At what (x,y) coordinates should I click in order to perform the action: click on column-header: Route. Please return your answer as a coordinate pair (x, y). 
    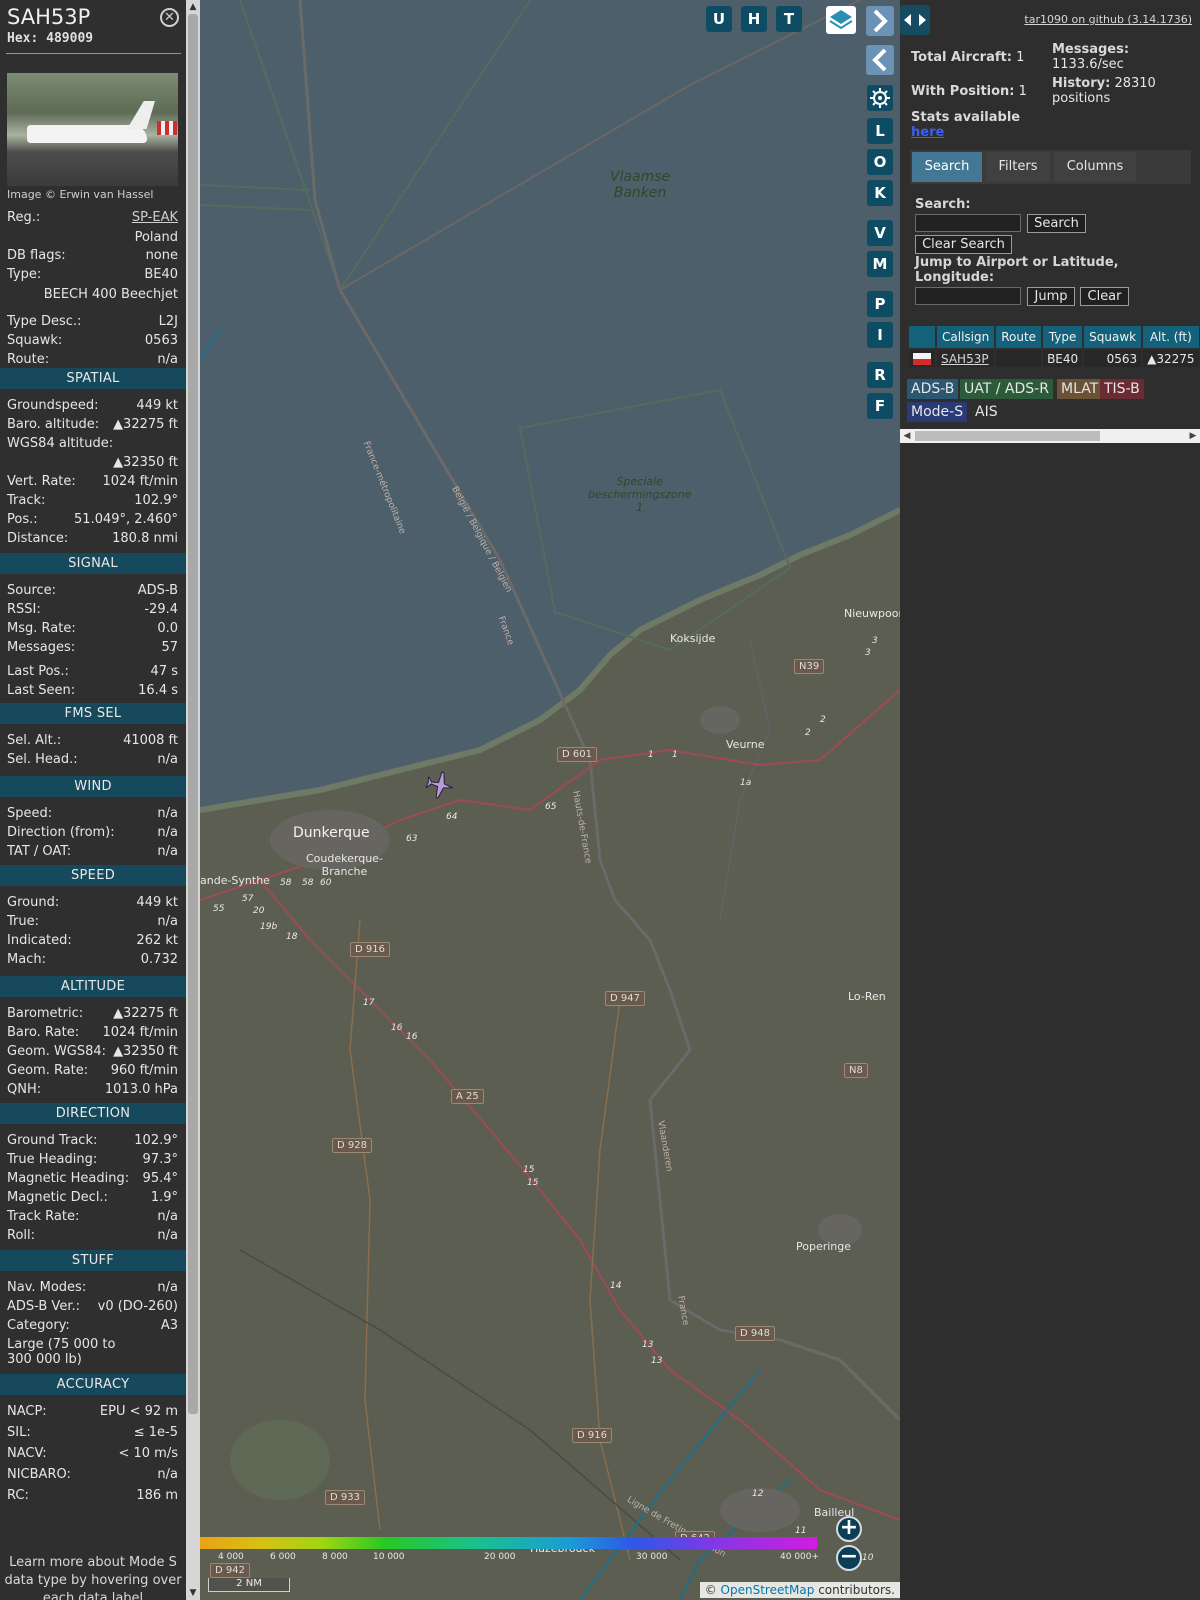
    Looking at the image, I should click on (1019, 337).